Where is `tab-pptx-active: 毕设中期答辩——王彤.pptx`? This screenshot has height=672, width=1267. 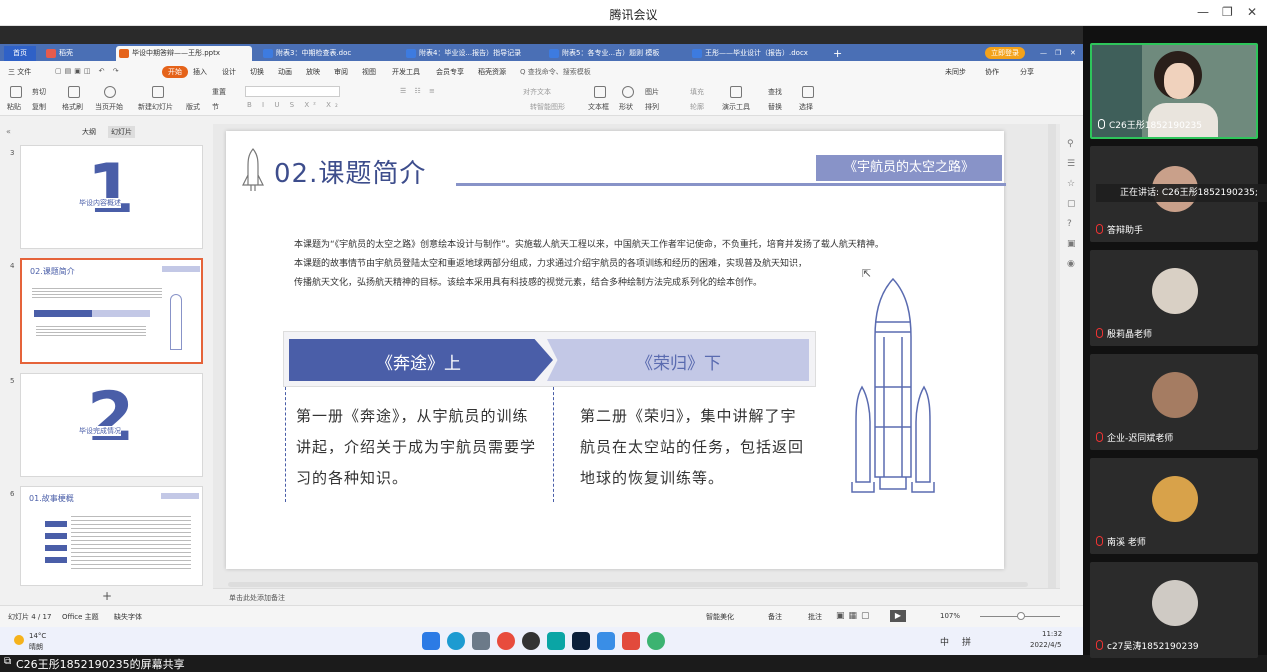 tab-pptx-active: 毕设中期答辩——王彤.pptx is located at coordinates (184, 53).